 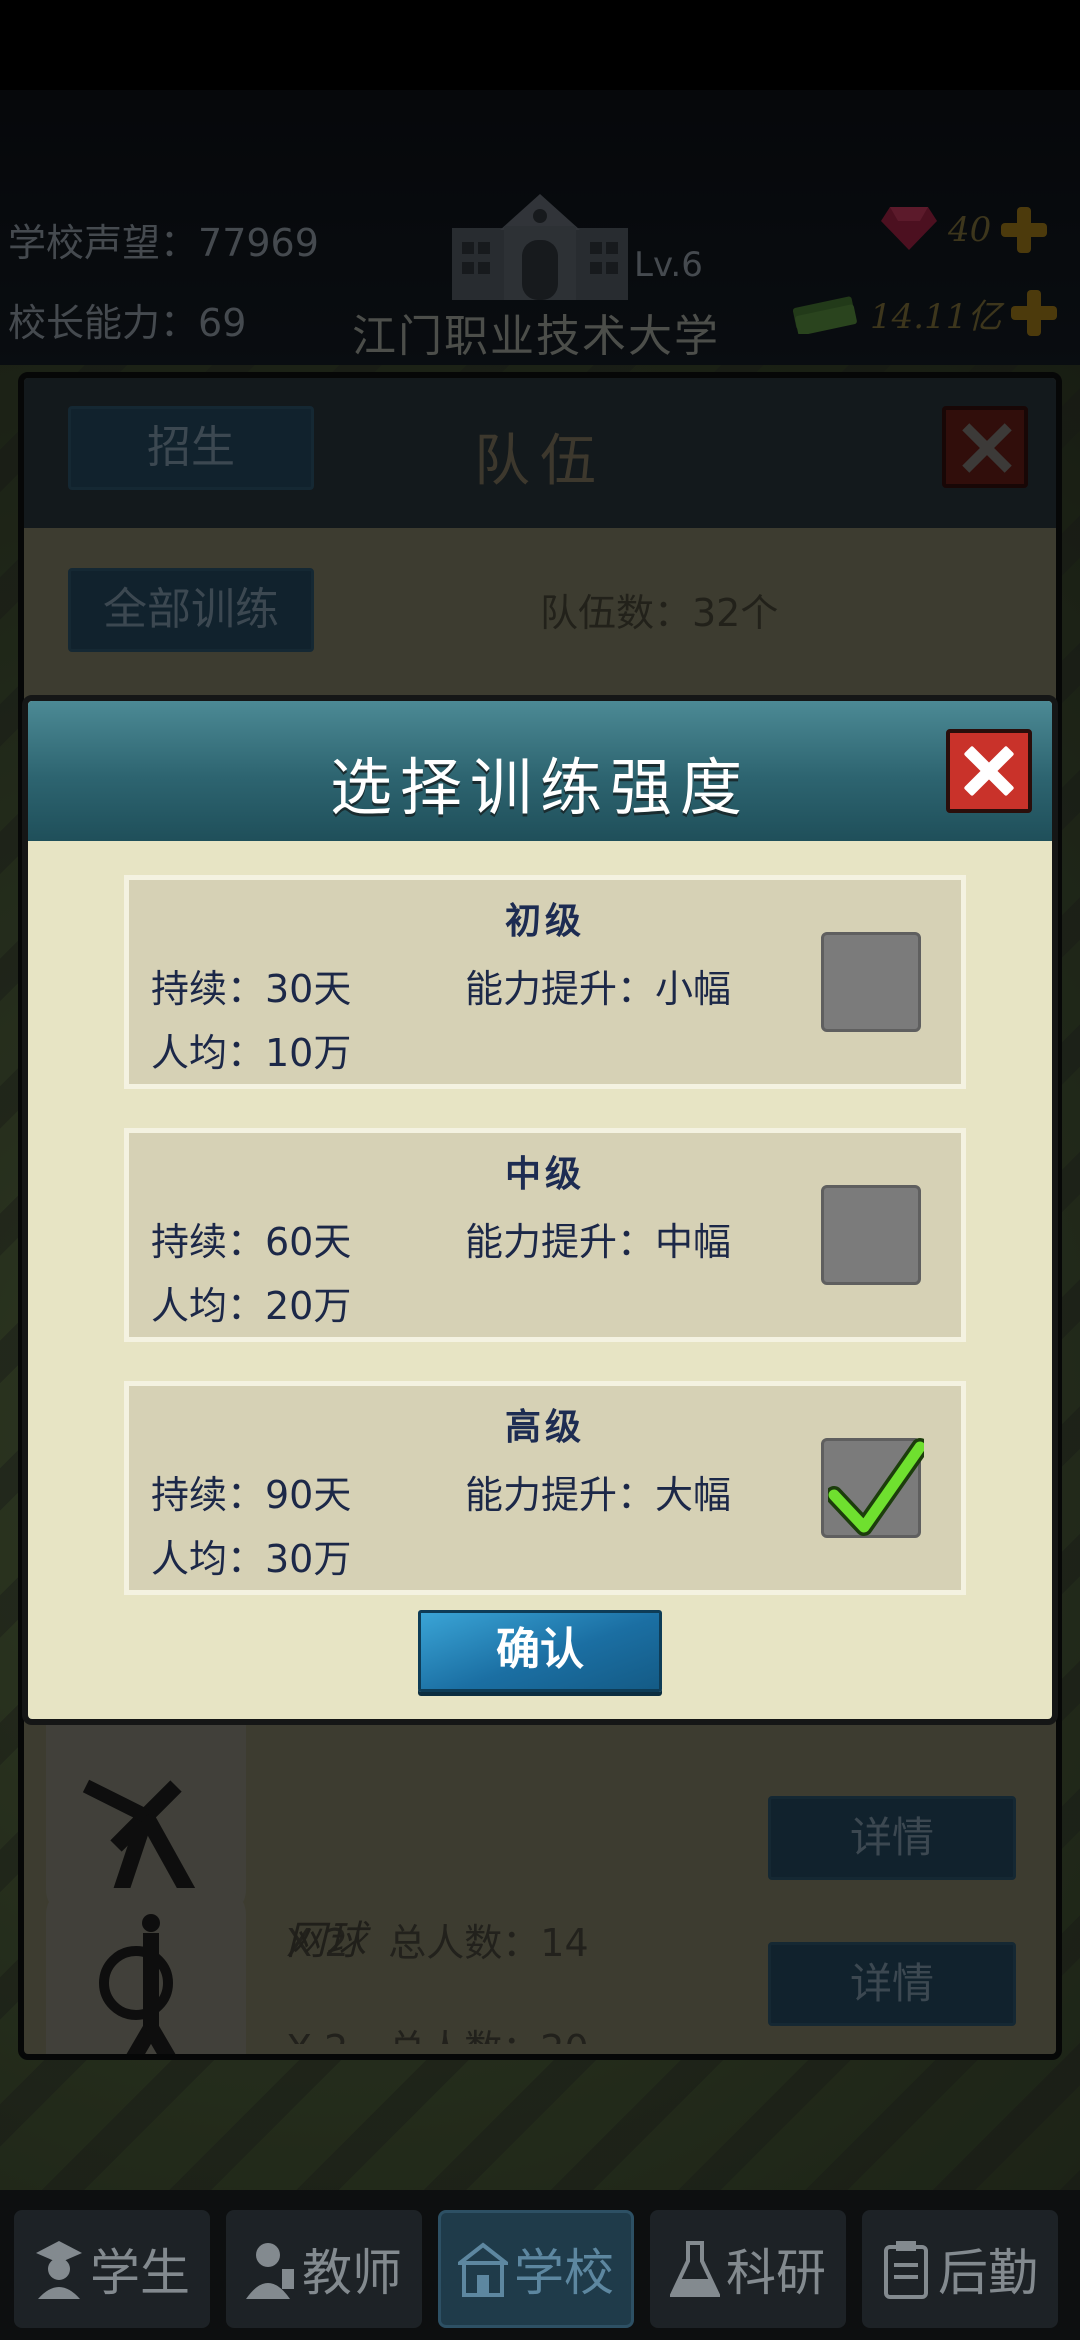 What do you see at coordinates (776, 2273) in the screenshot?
I see `tab-label: 科研` at bounding box center [776, 2273].